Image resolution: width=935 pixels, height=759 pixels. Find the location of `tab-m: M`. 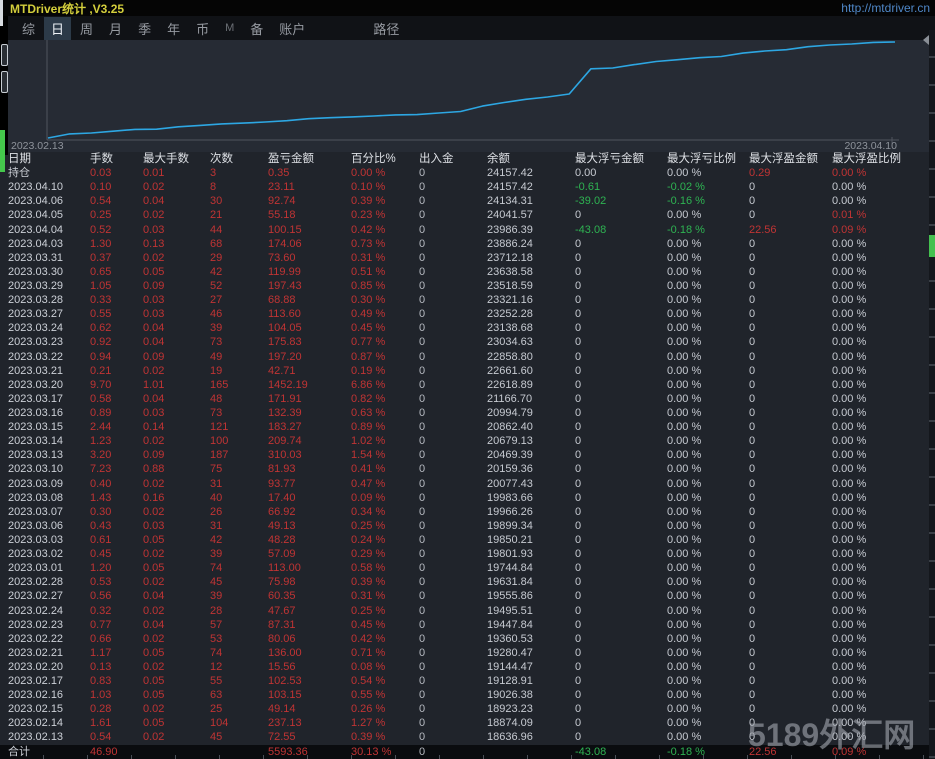

tab-m: M is located at coordinates (229, 28).